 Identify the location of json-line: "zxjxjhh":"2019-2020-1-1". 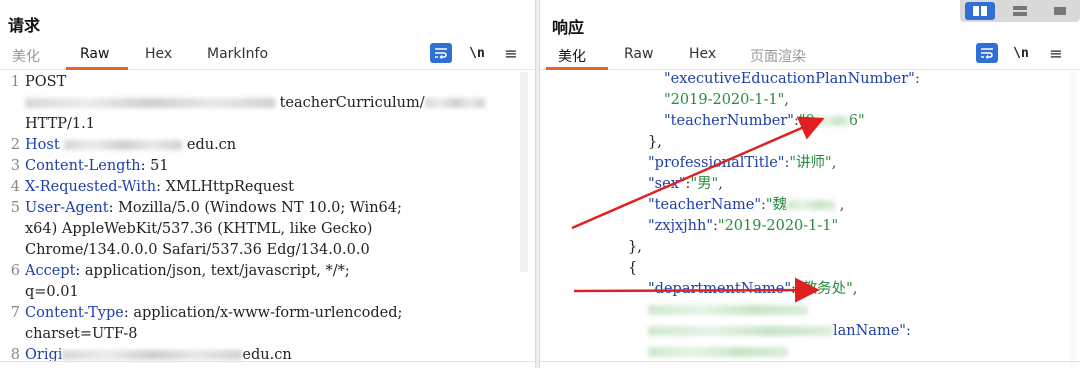
(743, 226).